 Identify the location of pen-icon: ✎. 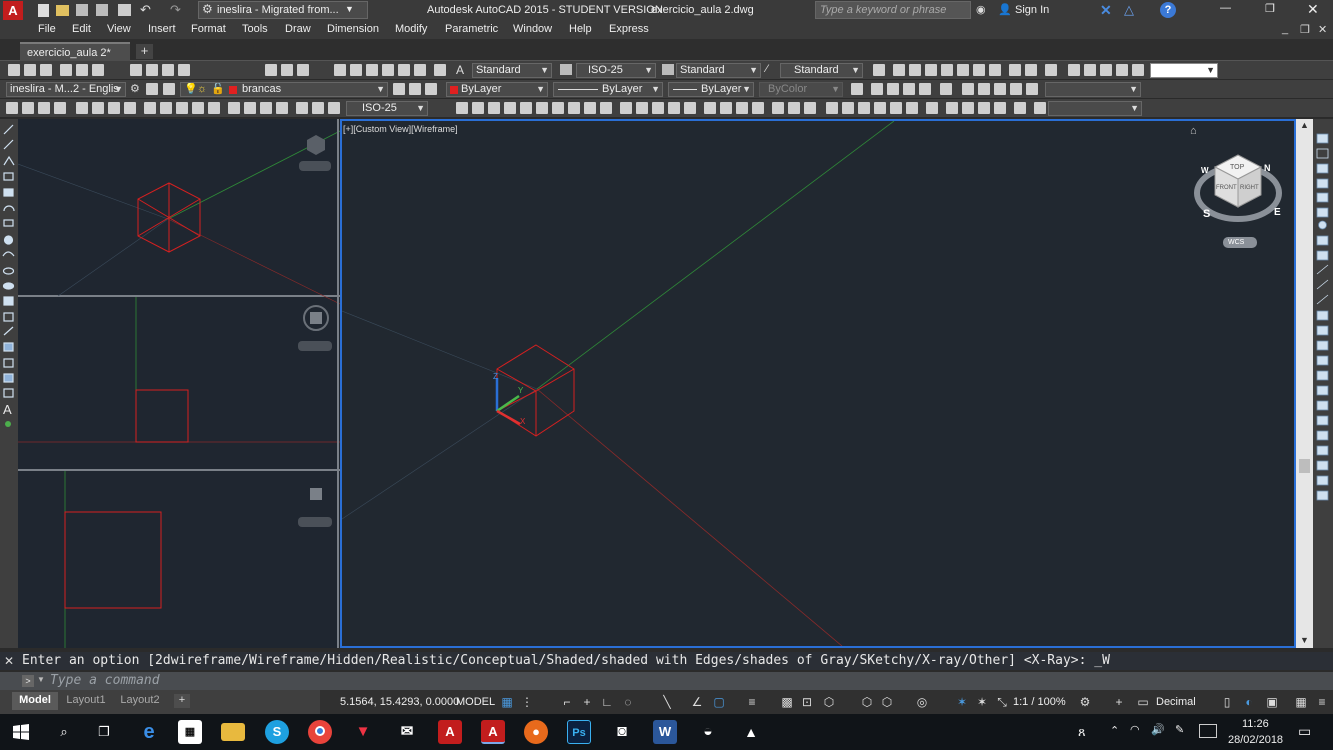
(1179, 729).